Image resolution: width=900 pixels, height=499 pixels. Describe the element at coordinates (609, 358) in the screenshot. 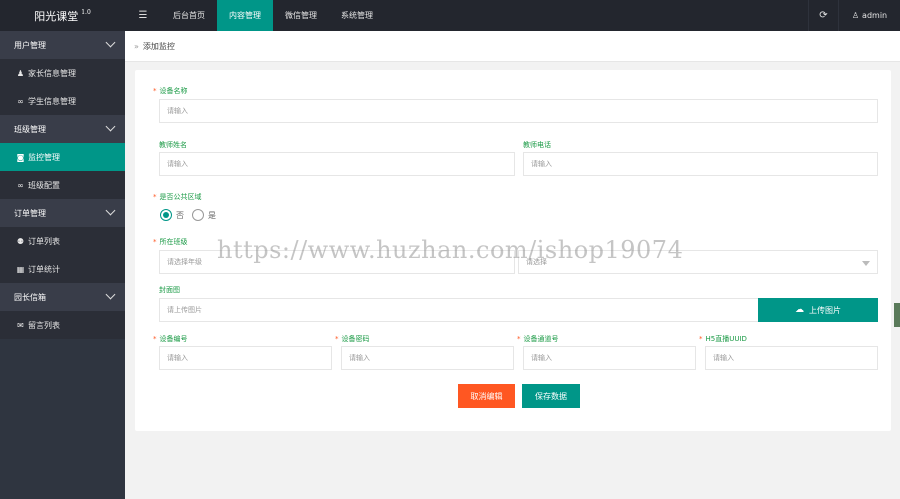

I see `channel-no-input: 请输入` at that location.